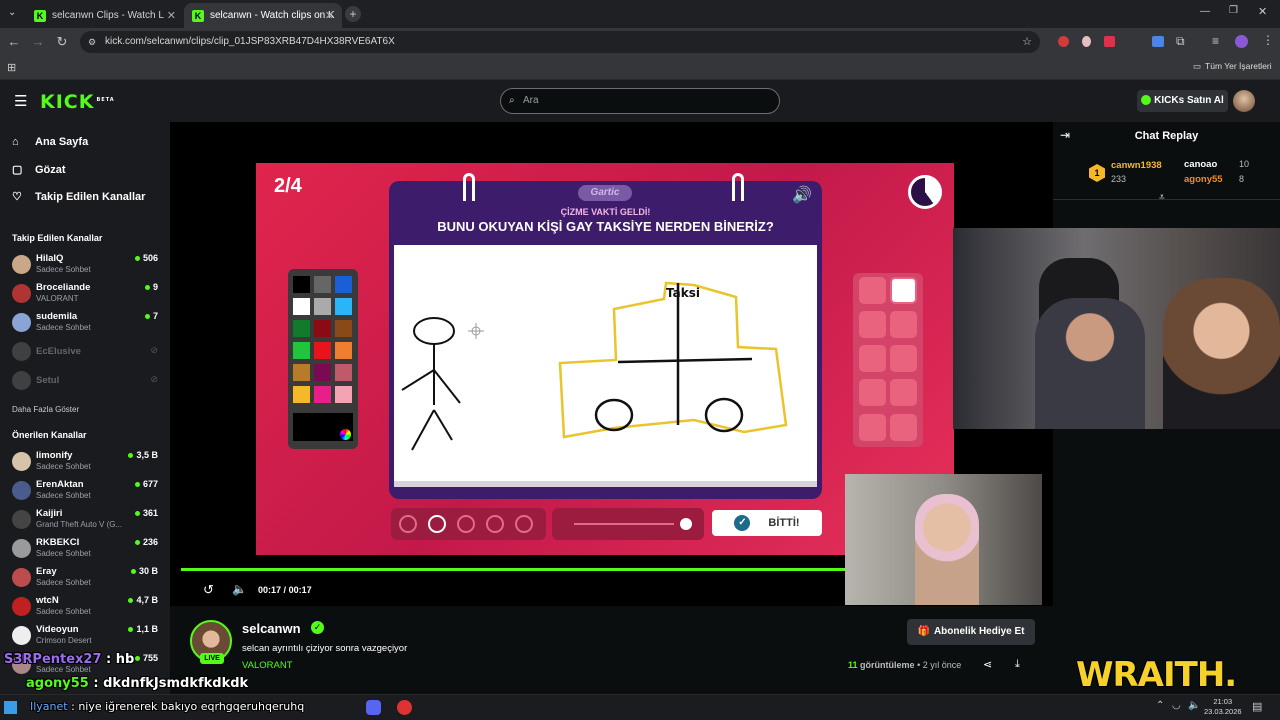 Image resolution: width=1280 pixels, height=720 pixels. I want to click on redo-icon, so click(903, 427).